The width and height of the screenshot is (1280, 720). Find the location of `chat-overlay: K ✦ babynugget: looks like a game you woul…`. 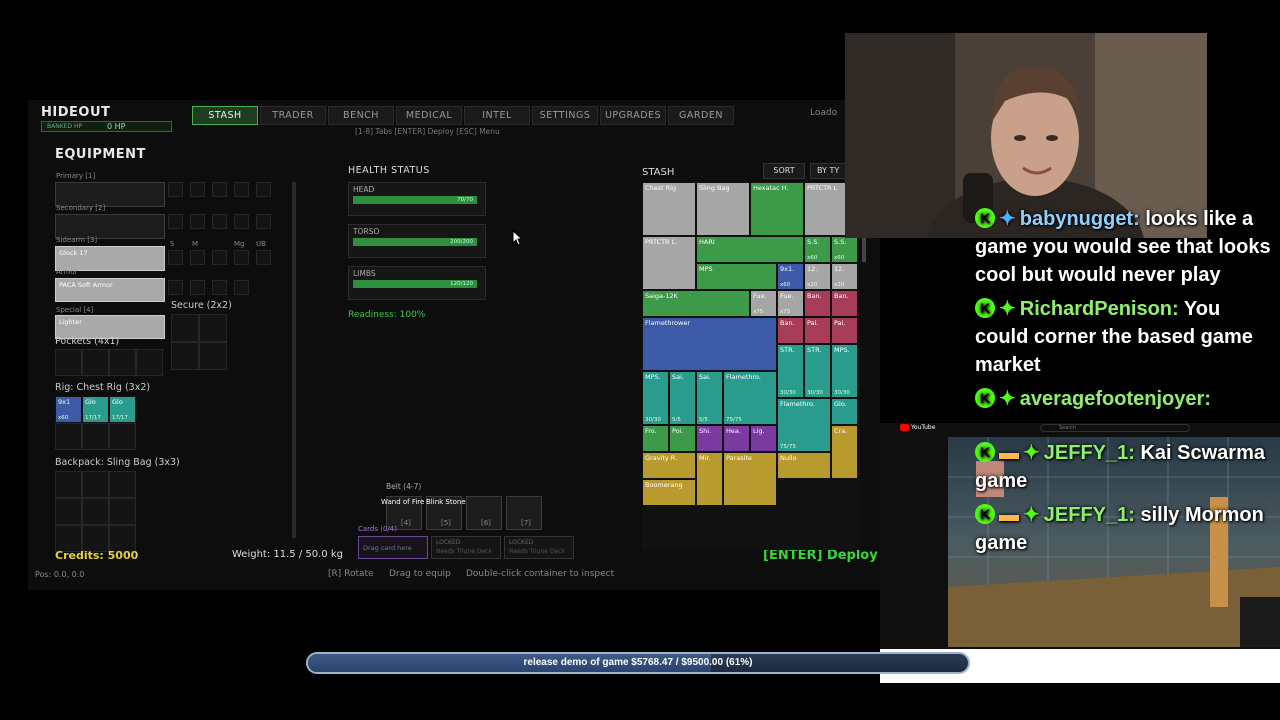

chat-overlay: K ✦ babynugget: looks like a game you woul… is located at coordinates (1125, 384).